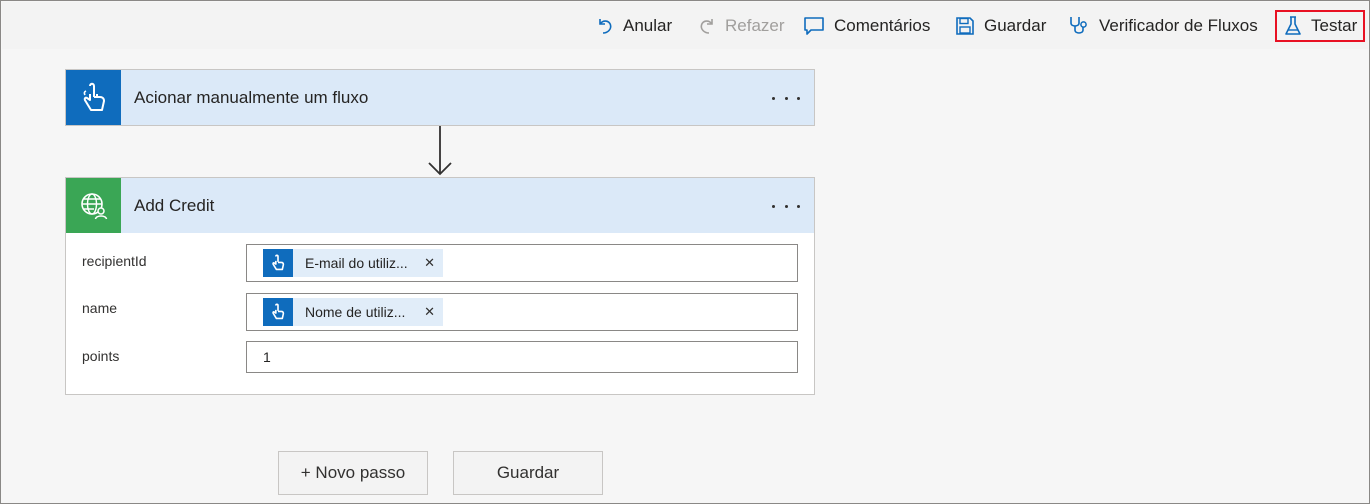 Image resolution: width=1370 pixels, height=504 pixels. What do you see at coordinates (522, 312) in the screenshot?
I see `name-input: Nome de utiliz... ✕` at bounding box center [522, 312].